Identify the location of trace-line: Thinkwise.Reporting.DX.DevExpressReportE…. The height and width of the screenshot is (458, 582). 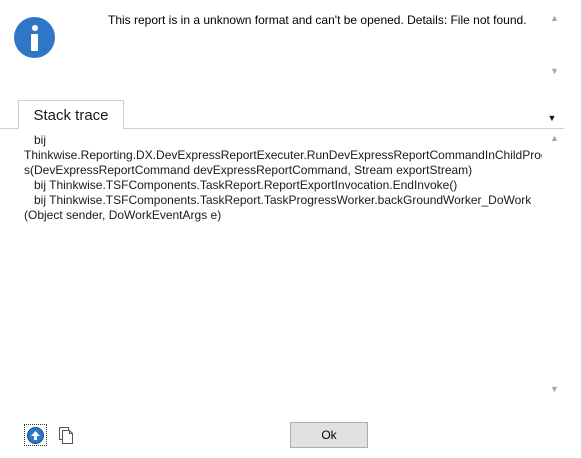
(283, 155).